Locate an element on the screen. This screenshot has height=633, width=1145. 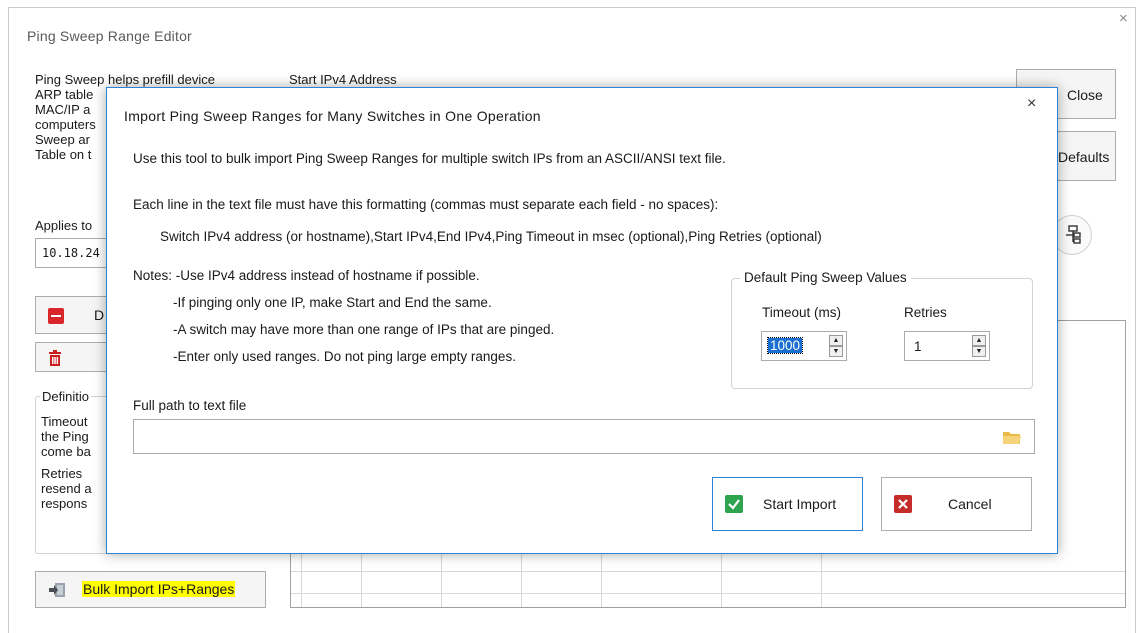
import-icon is located at coordinates (57, 590).